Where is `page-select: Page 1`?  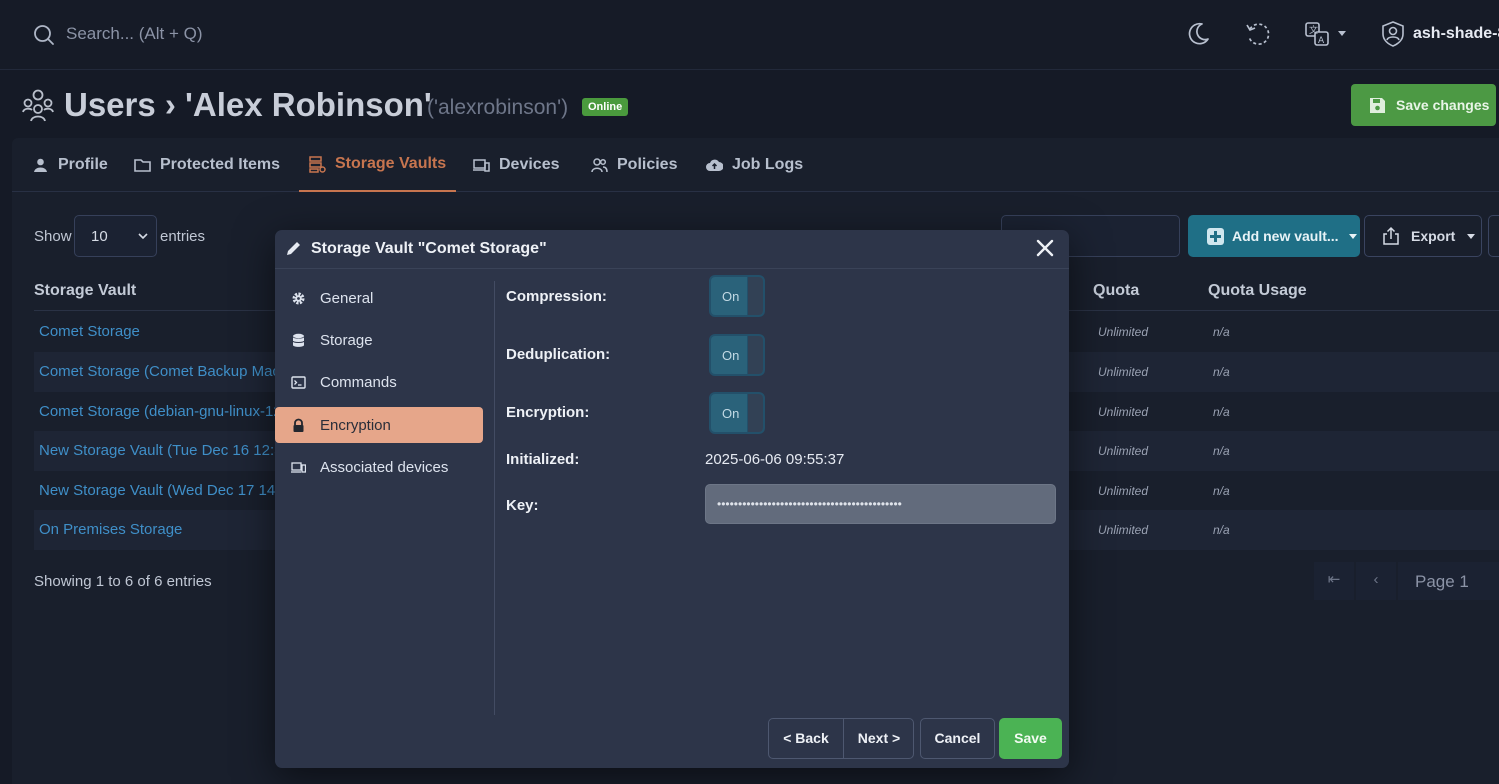
page-select: Page 1 is located at coordinates (1448, 581).